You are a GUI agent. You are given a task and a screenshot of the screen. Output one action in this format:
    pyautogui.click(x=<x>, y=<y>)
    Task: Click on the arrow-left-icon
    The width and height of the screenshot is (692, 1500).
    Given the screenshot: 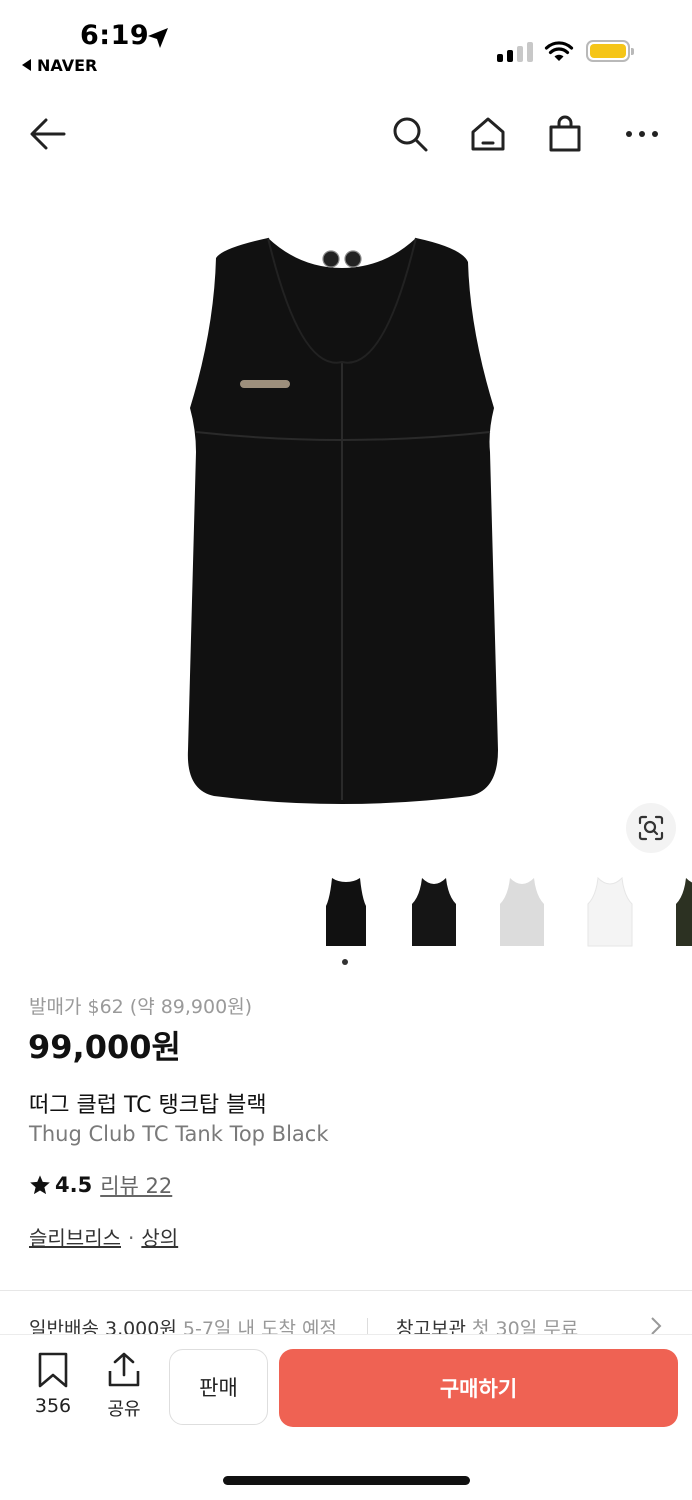 What is the action you would take?
    pyautogui.click(x=48, y=134)
    